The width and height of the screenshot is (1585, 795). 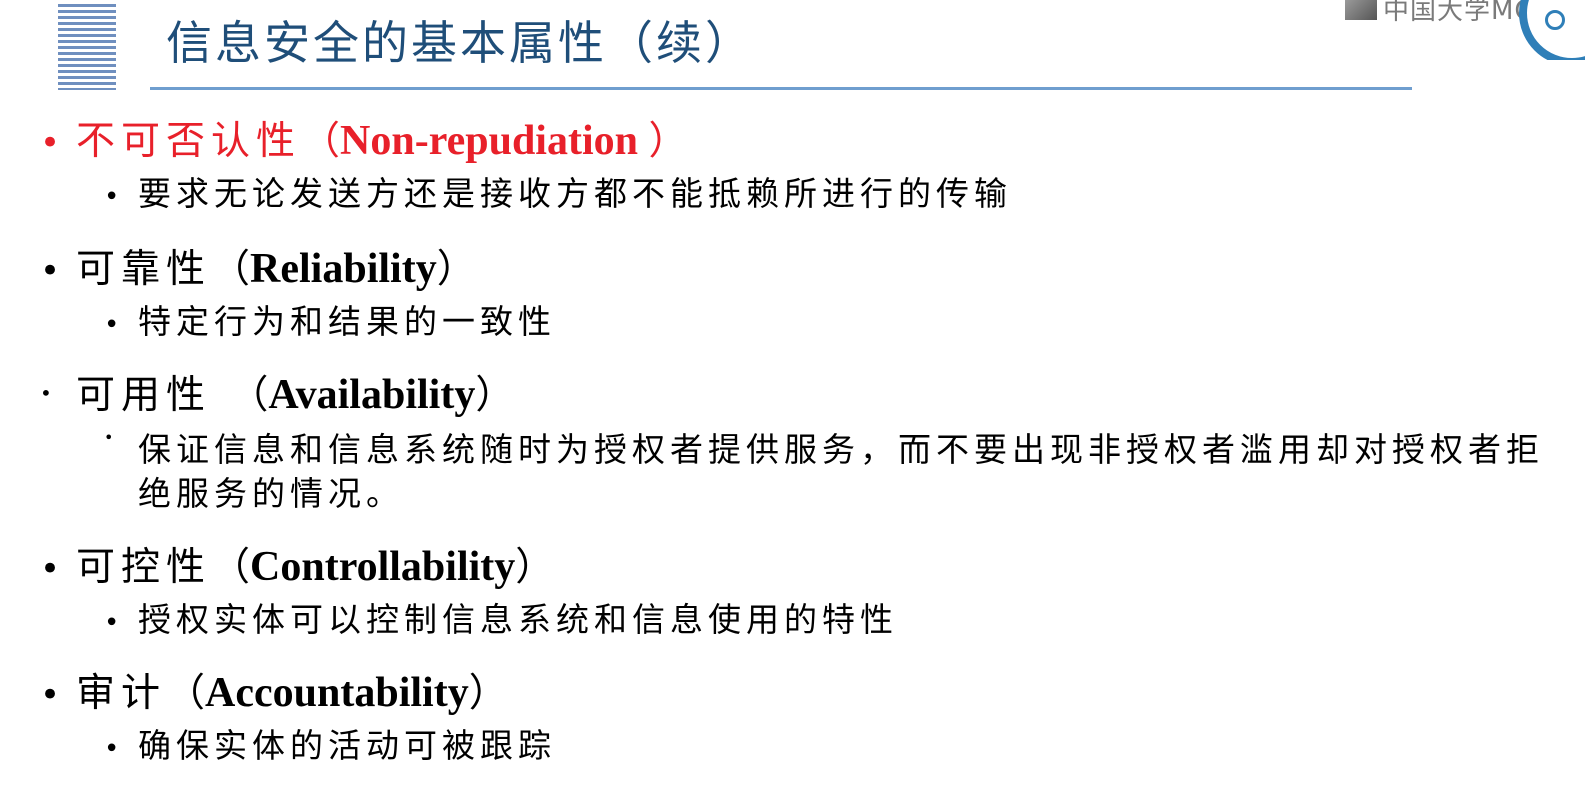 I want to click on item-controllability-desc: • 授权实体可以控制信息系统和信息使用的特性, so click(x=501, y=620).